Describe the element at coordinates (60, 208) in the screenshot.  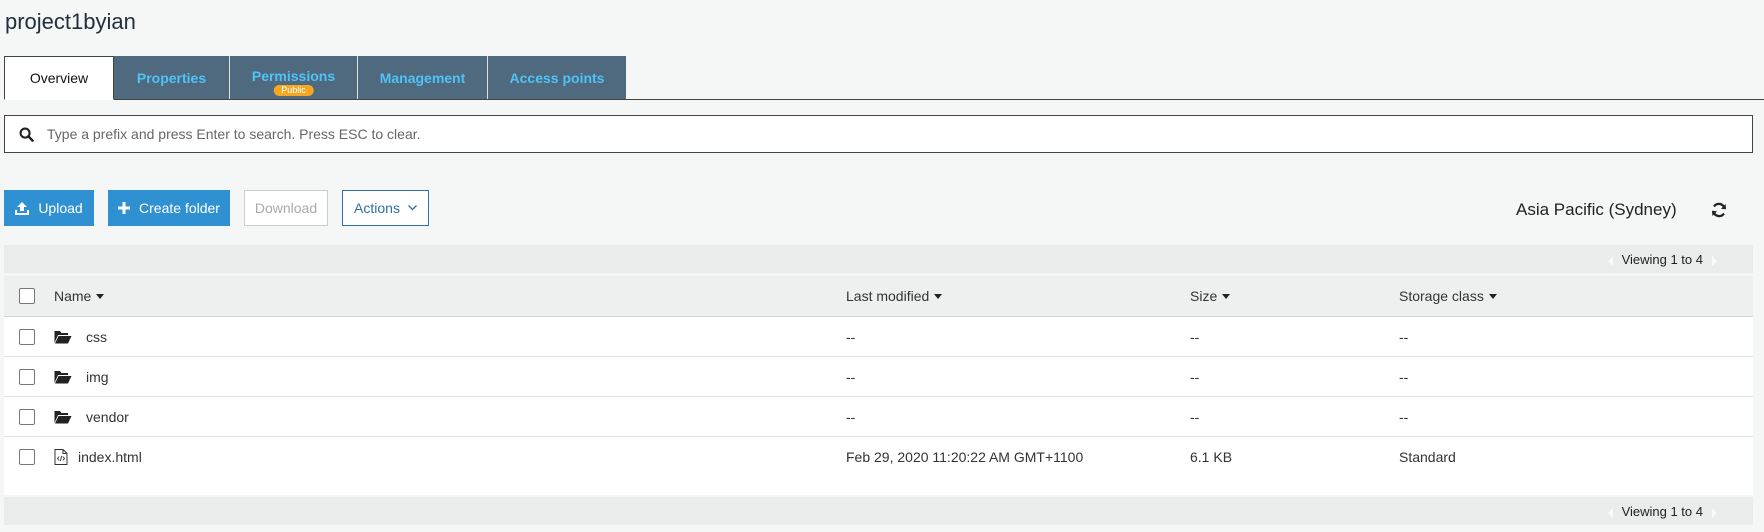
I see `upload-label: Upload` at that location.